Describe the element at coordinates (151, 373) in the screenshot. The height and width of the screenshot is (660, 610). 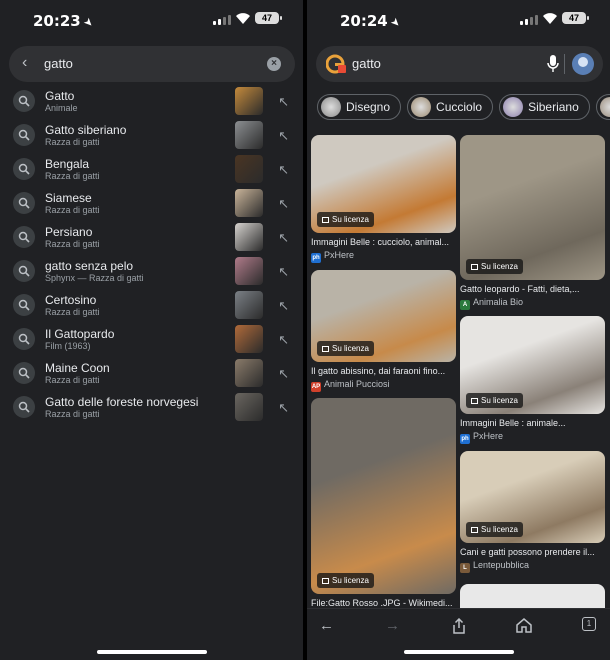
I see `suggestion-row: Maine Coon Razza di gatti ↖` at that location.